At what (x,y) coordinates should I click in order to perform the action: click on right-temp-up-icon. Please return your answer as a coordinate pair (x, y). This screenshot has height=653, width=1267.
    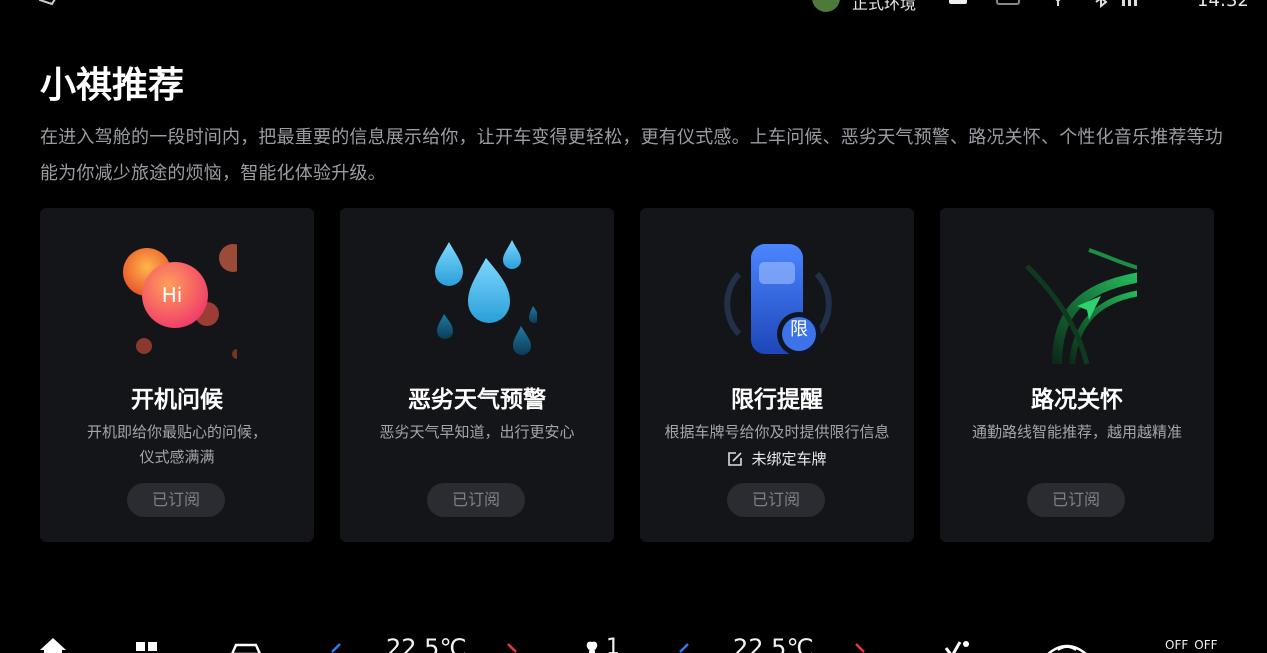
    Looking at the image, I should click on (860, 644).